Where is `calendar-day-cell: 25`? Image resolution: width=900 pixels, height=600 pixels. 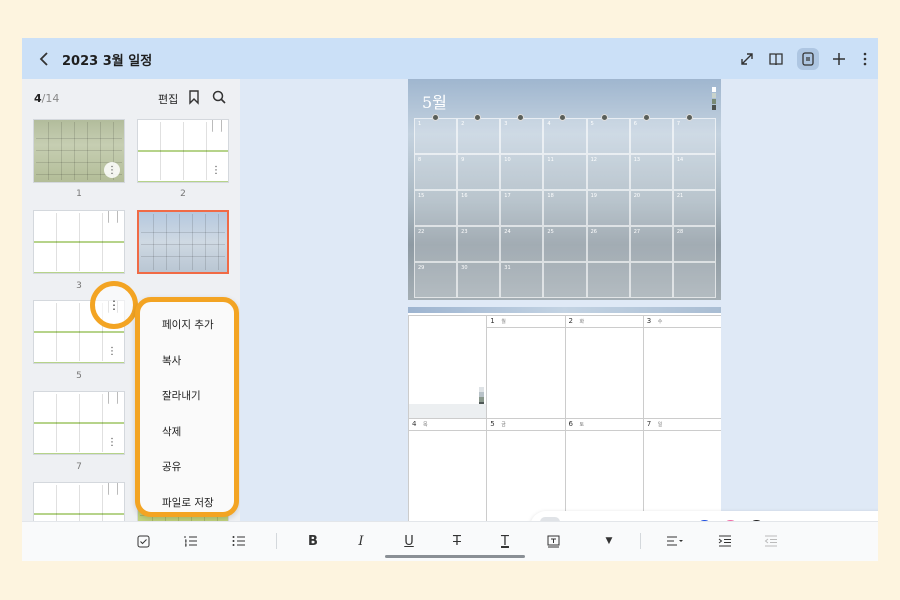
calendar-day-cell: 25 is located at coordinates (565, 244).